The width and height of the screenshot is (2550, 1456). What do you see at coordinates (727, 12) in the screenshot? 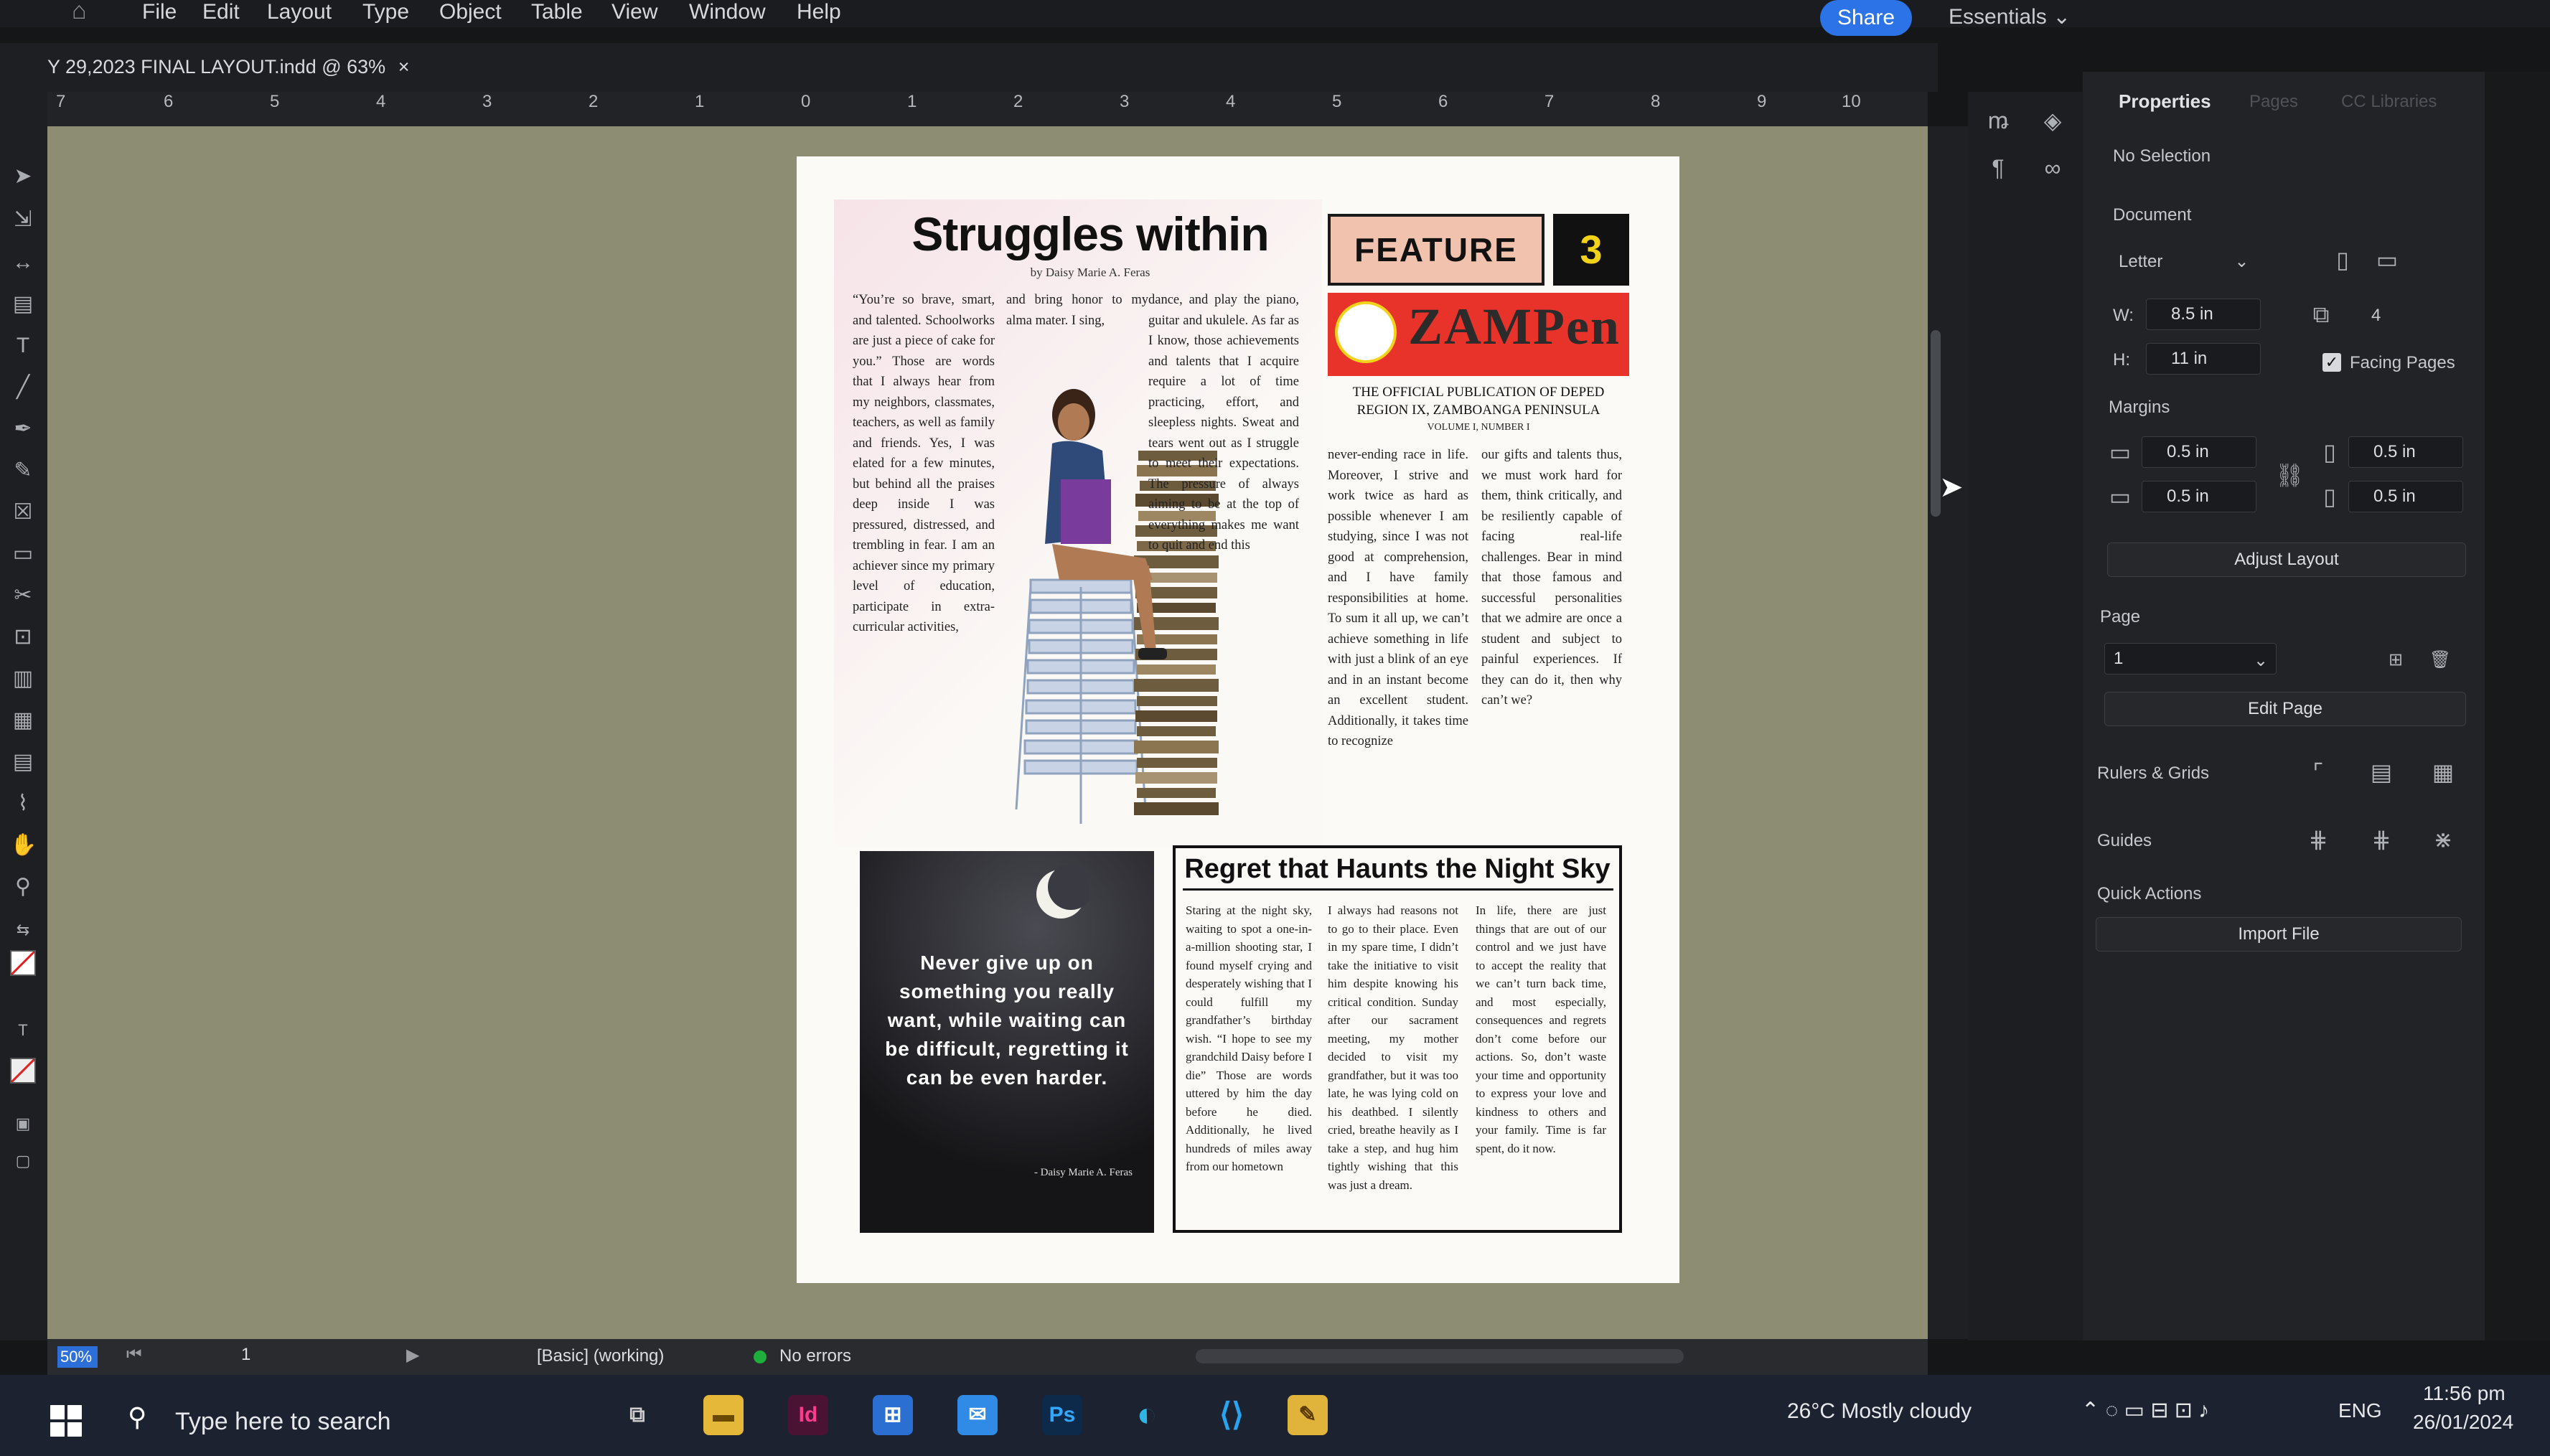
I see `menu-window: Window` at bounding box center [727, 12].